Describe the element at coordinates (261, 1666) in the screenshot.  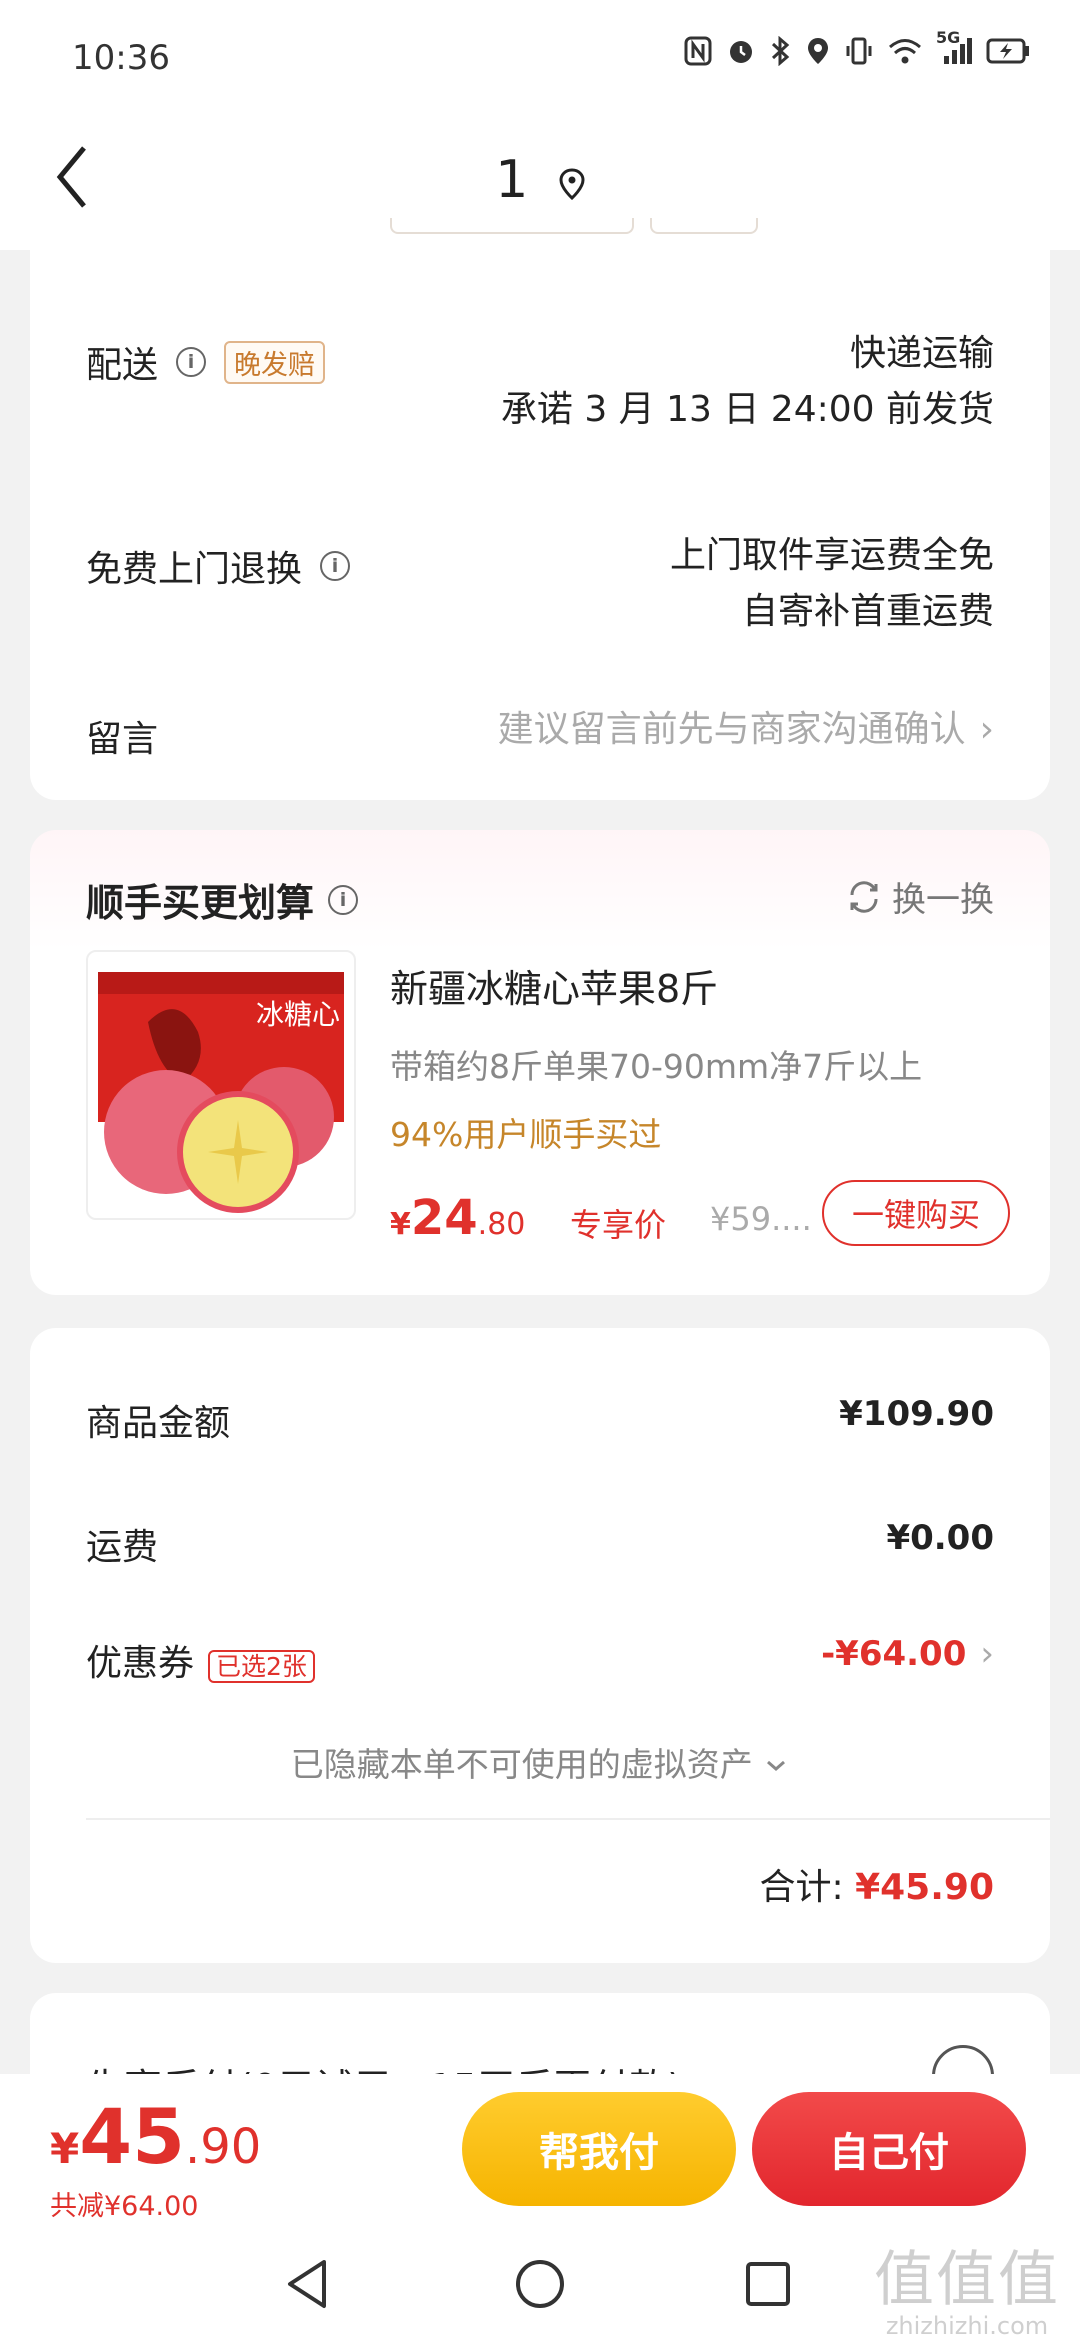
I see `coupon-selected-tag: 已选2张` at that location.